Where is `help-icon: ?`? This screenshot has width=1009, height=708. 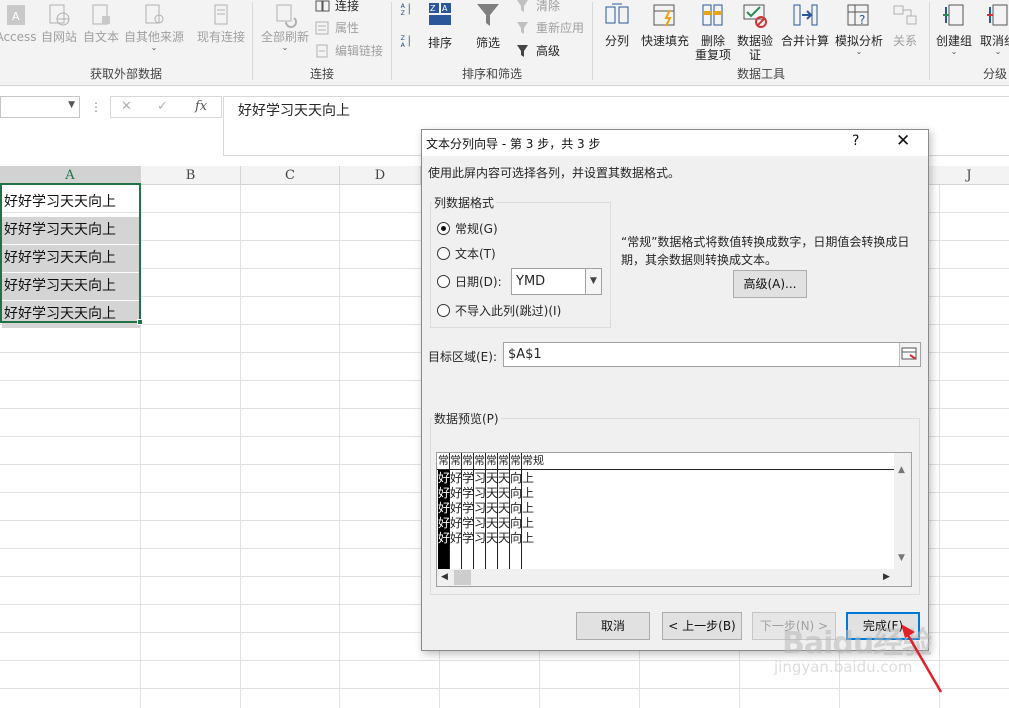
help-icon: ? is located at coordinates (855, 141).